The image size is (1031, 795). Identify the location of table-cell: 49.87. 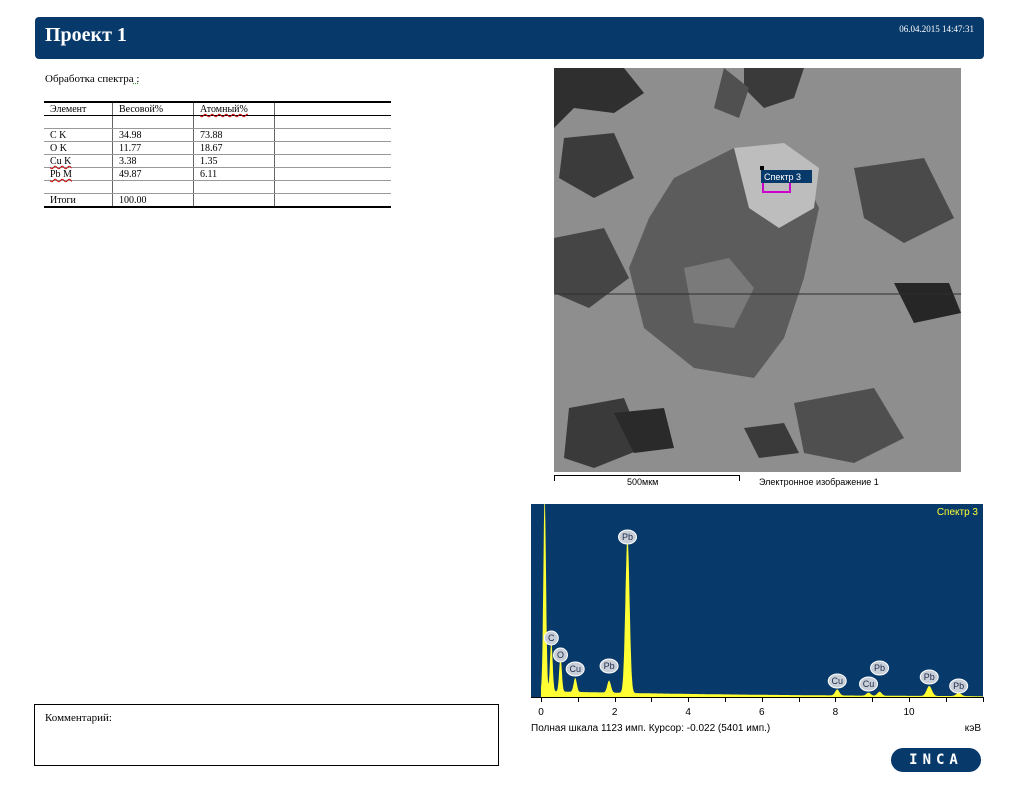
(153, 174).